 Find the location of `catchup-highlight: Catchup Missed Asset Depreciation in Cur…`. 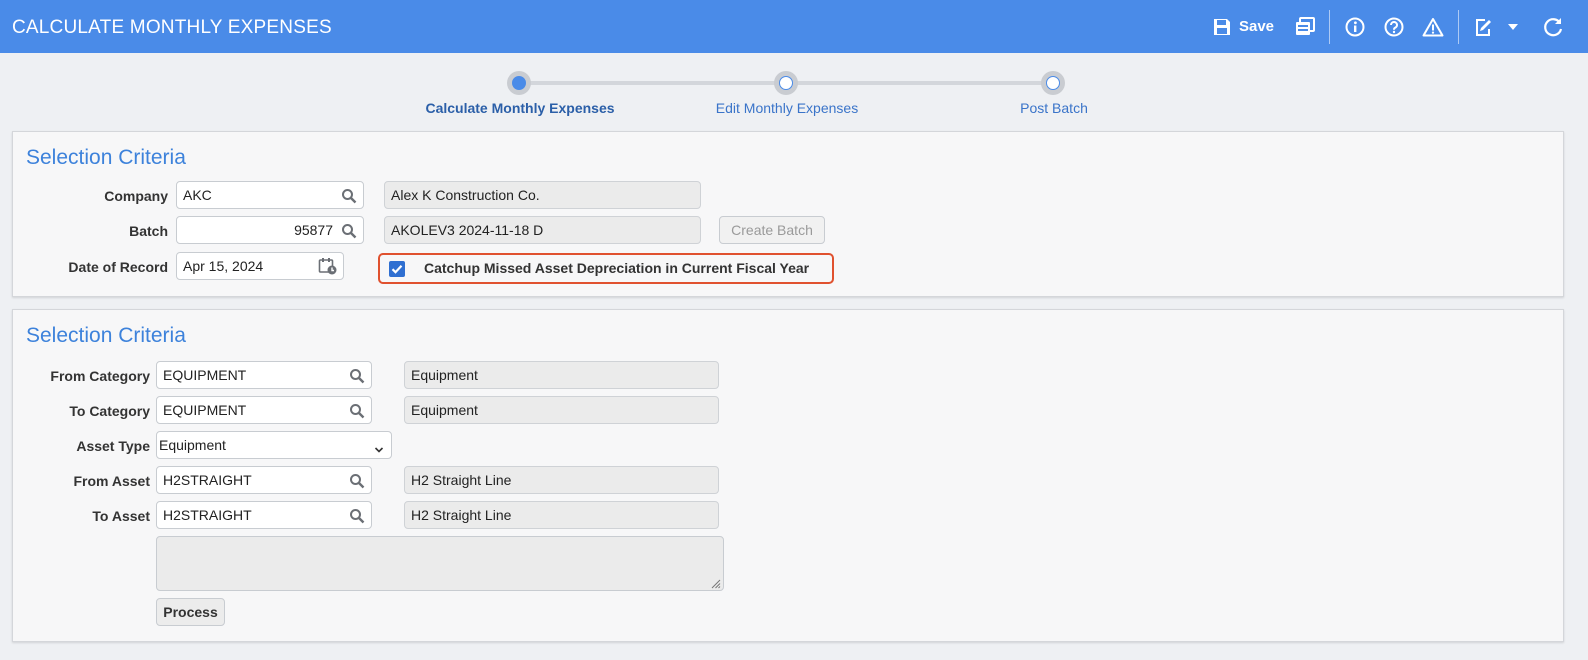

catchup-highlight: Catchup Missed Asset Depreciation in Cur… is located at coordinates (606, 268).